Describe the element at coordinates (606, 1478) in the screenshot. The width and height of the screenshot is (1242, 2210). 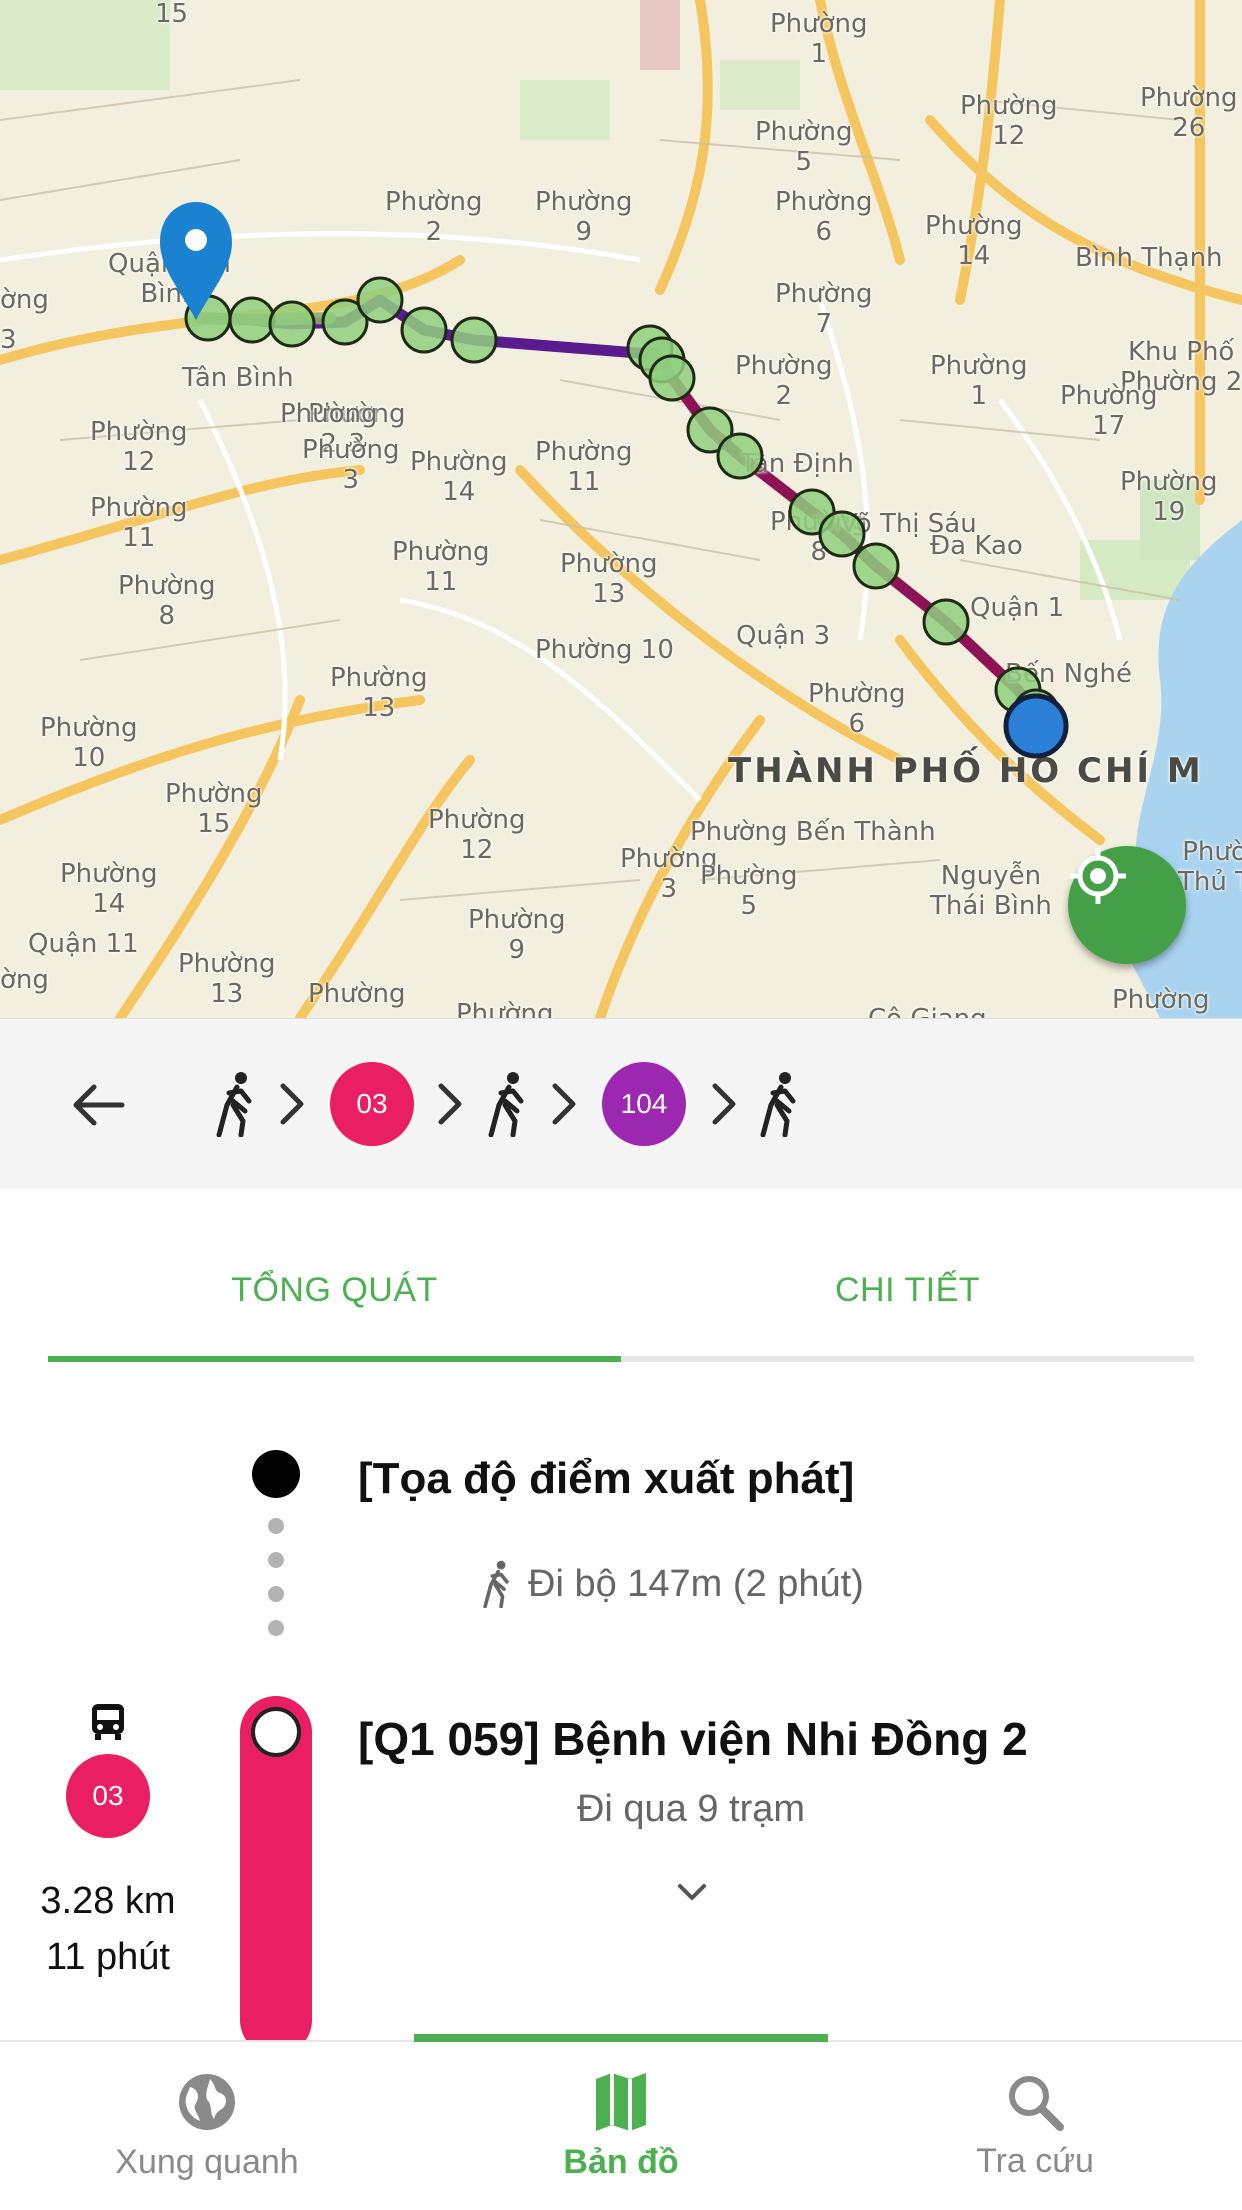
I see `start-title: [Tọa độ điểm xuất phát]` at that location.